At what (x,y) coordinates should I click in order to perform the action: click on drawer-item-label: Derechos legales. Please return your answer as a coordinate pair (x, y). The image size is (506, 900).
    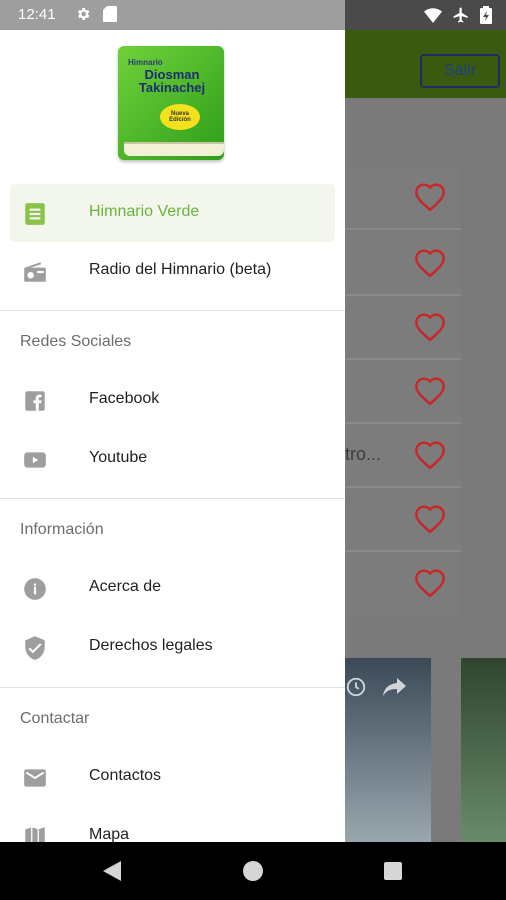
    Looking at the image, I should click on (151, 645).